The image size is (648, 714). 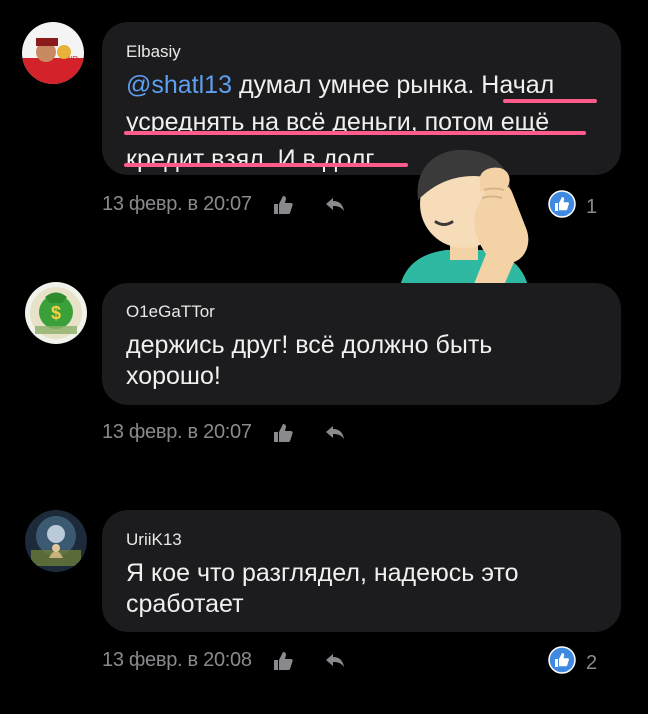 I want to click on comment-text-line: хорошо!, so click(x=173, y=376).